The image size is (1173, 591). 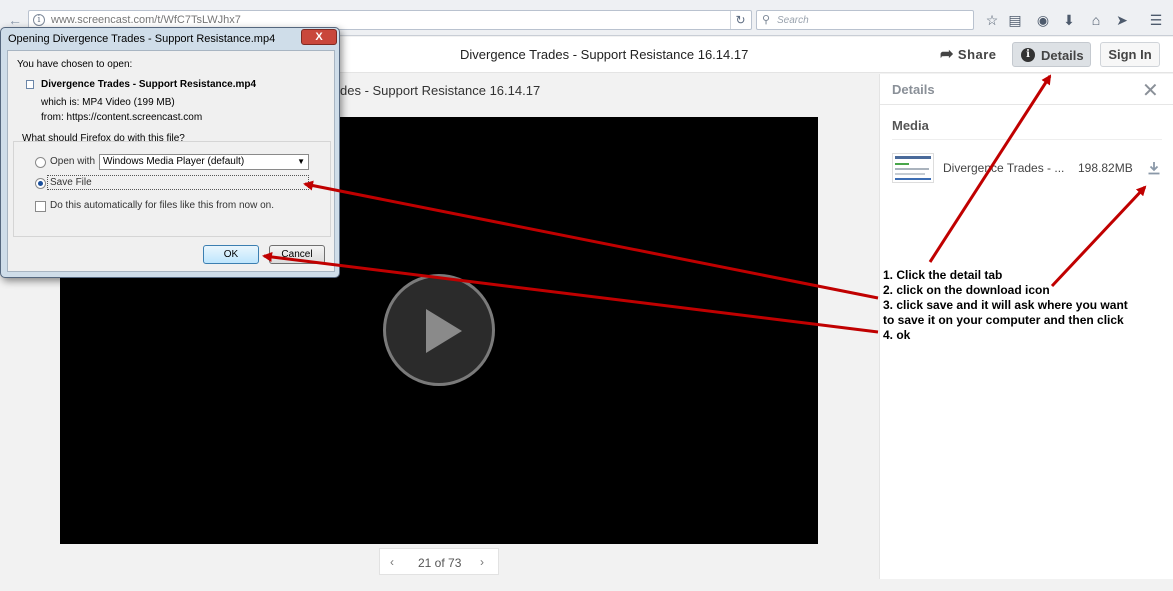 What do you see at coordinates (1130, 54) in the screenshot?
I see `sign-in-button: Sign In` at bounding box center [1130, 54].